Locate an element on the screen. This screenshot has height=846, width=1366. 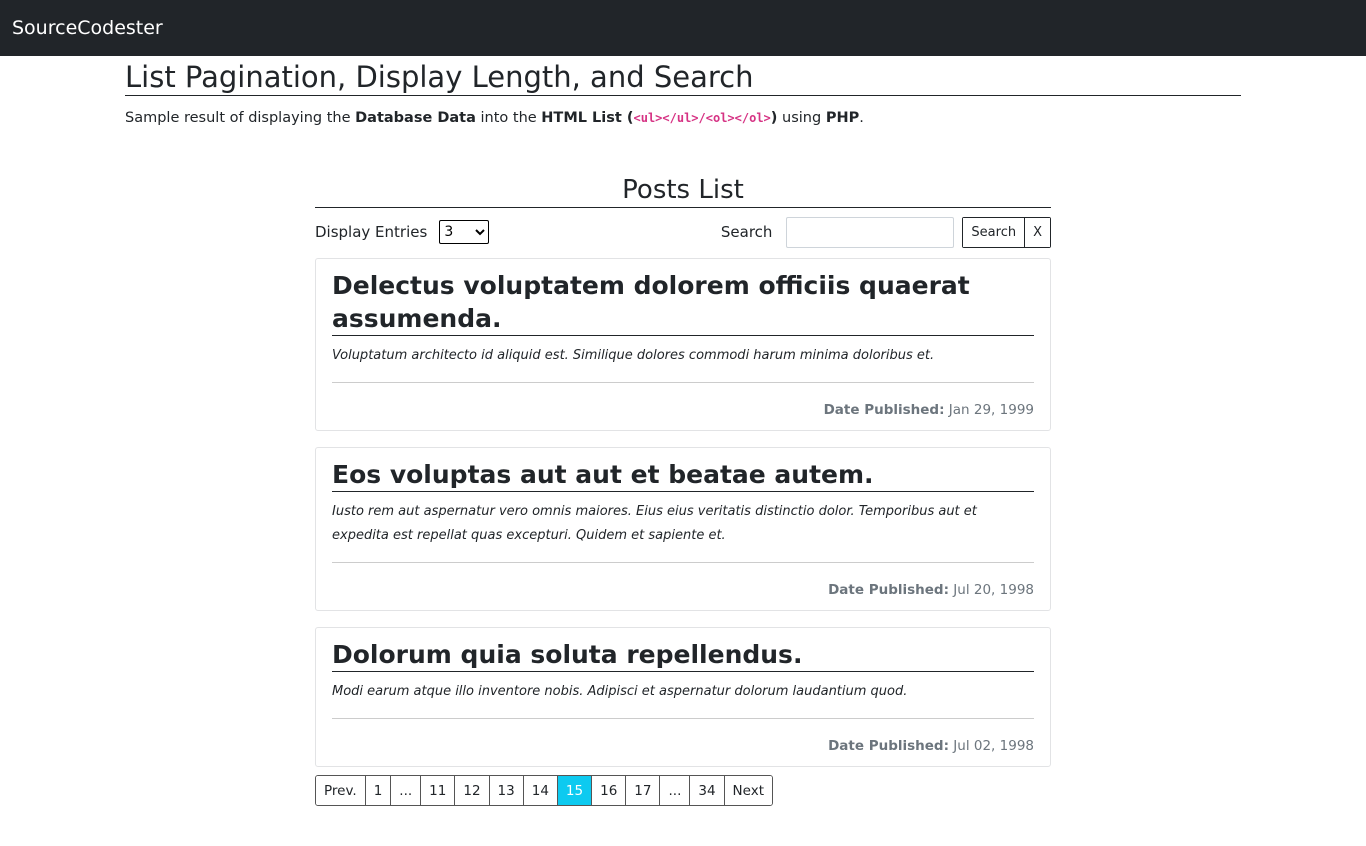
posts-list-title: Posts List is located at coordinates (683, 191).